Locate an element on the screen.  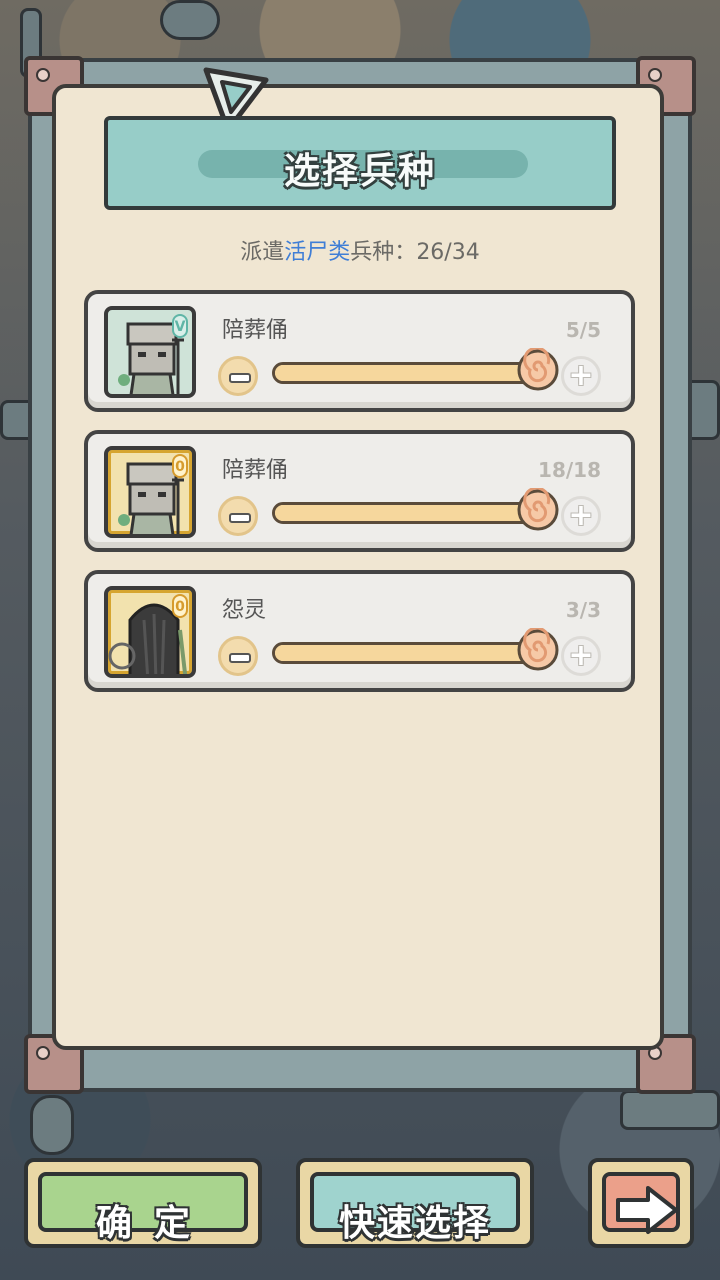
confirm-button: 确定 is located at coordinates (143, 1203).